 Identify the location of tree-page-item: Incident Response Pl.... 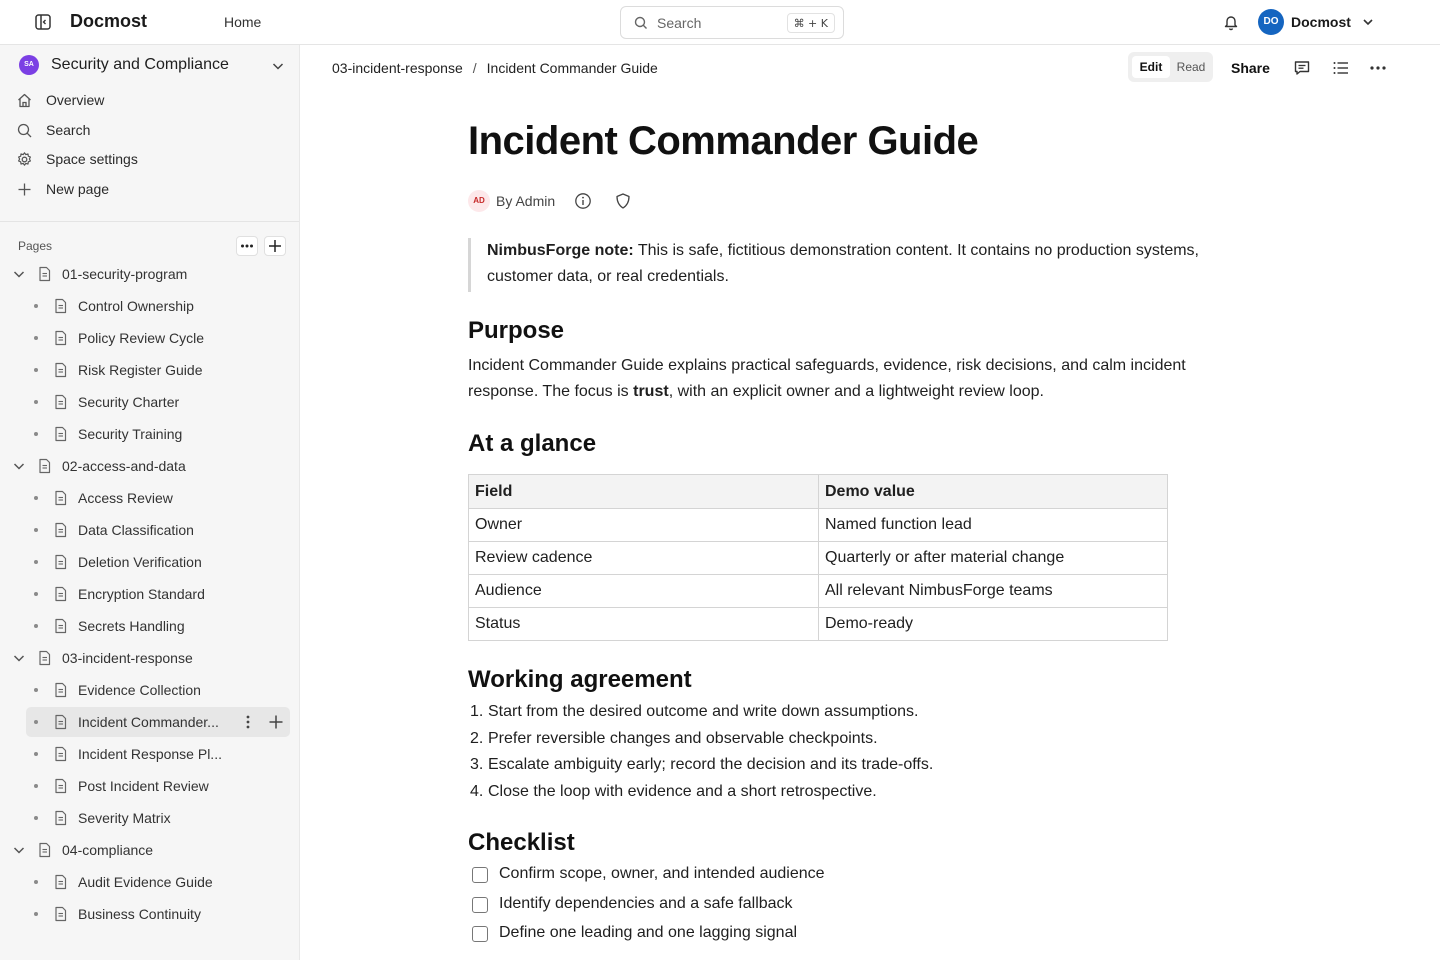
(150, 754).